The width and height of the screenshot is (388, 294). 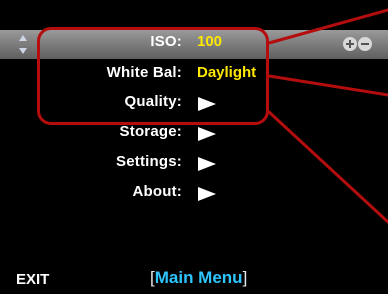 I want to click on menu-item-label: Storage:, so click(x=150, y=131).